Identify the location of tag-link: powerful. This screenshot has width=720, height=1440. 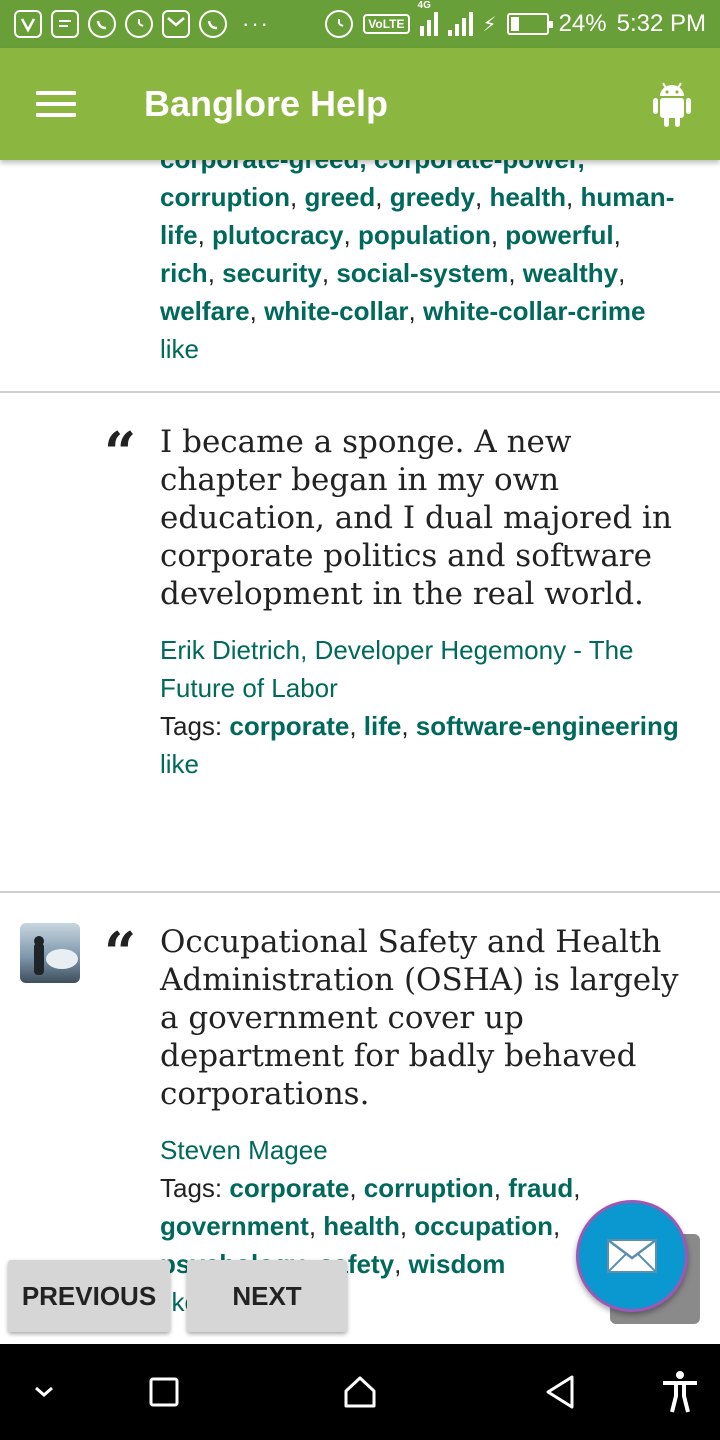
(559, 235).